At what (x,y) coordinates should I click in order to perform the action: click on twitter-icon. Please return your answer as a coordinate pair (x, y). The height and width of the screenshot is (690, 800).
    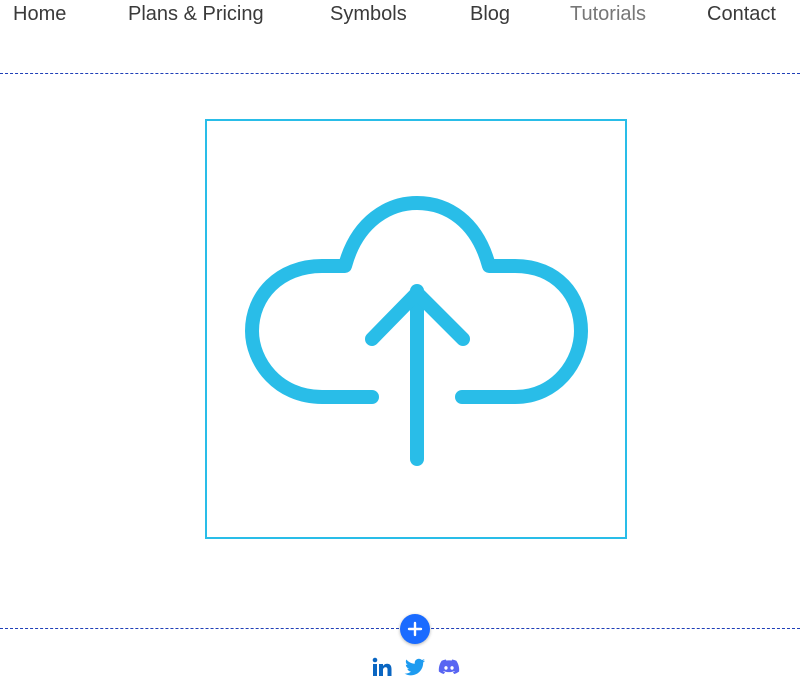
    Looking at the image, I should click on (415, 667).